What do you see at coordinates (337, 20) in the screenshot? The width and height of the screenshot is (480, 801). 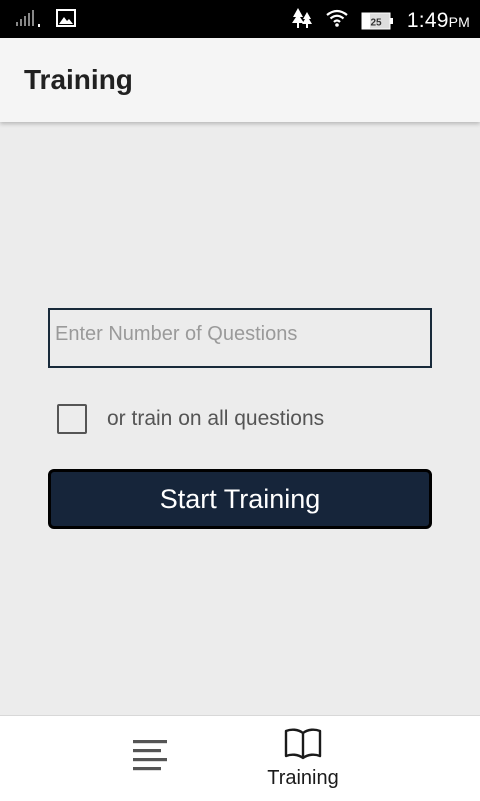 I see `wifi-icon` at bounding box center [337, 20].